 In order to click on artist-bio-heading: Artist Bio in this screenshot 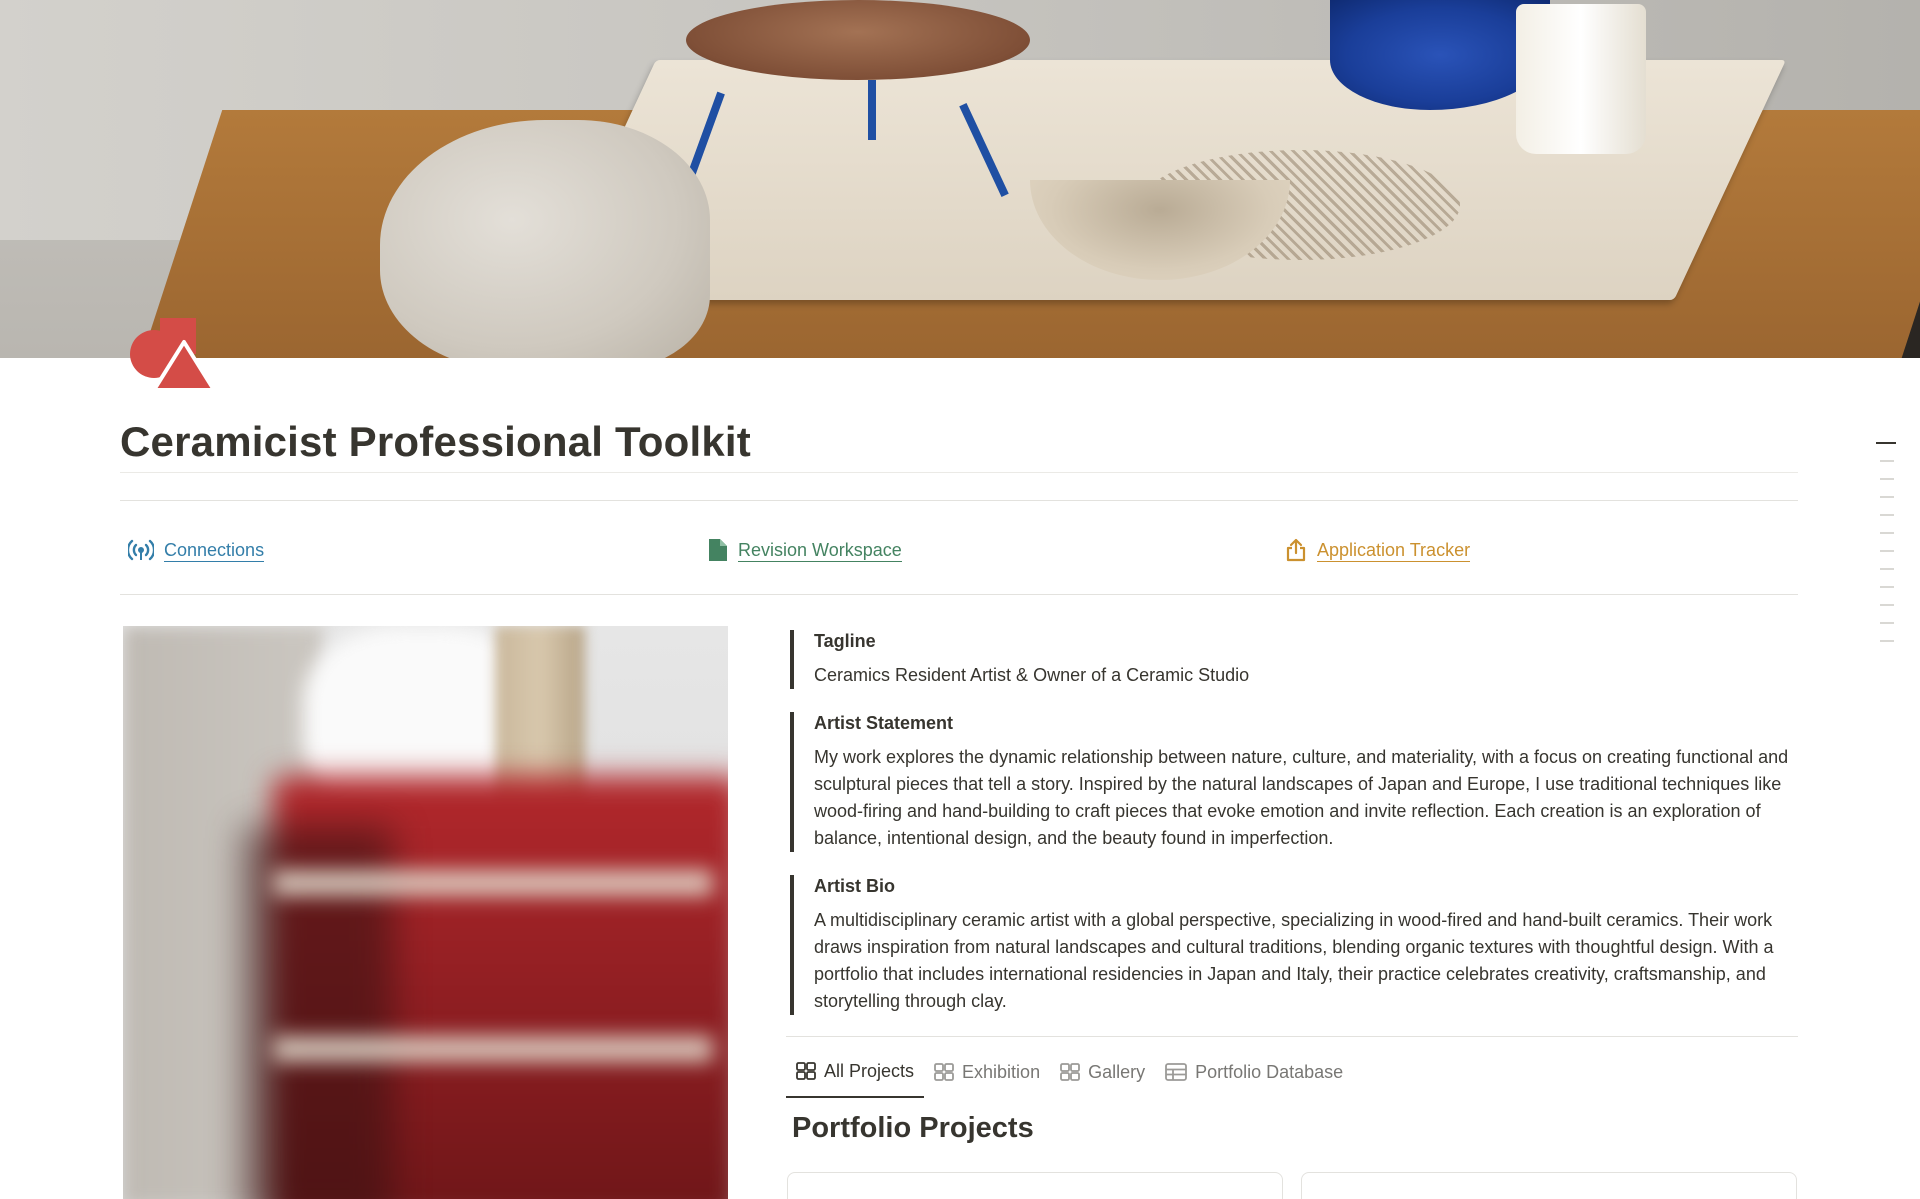, I will do `click(854, 886)`.